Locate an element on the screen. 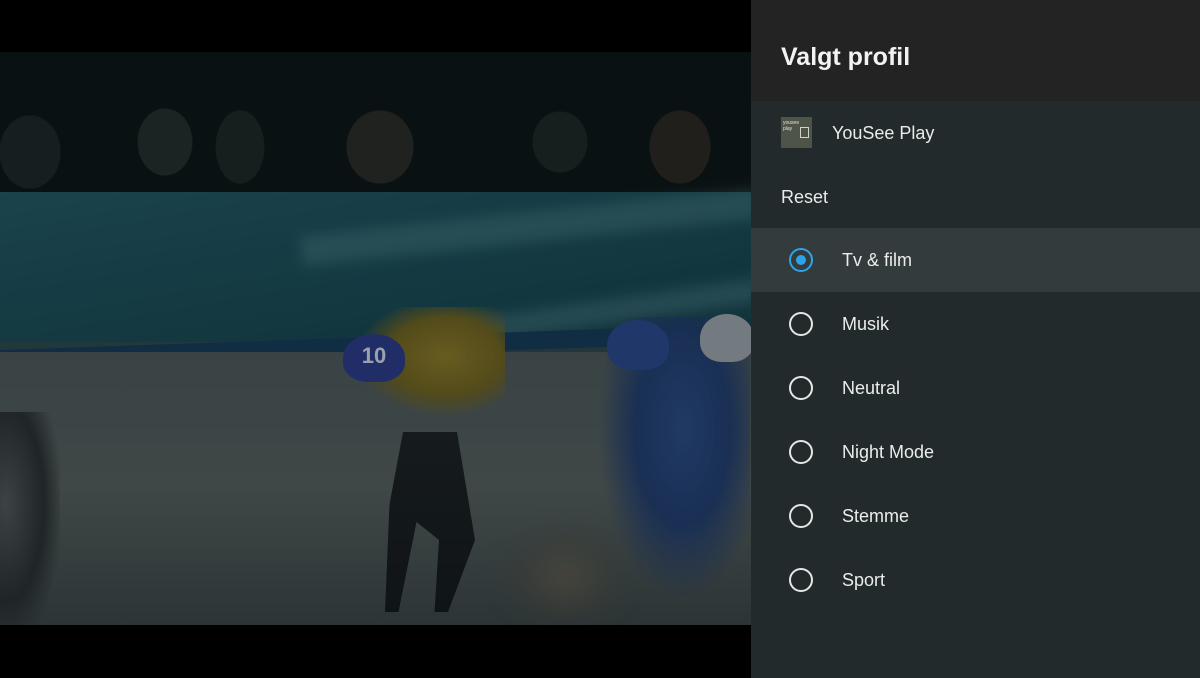 This screenshot has height=678, width=1200. profile-option-label: Stemme is located at coordinates (876, 516).